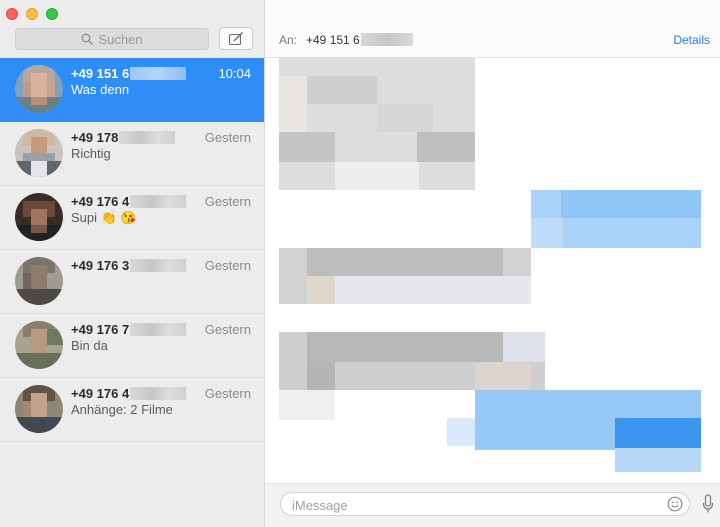  Describe the element at coordinates (234, 73) in the screenshot. I see `timestamp: 10:04` at that location.